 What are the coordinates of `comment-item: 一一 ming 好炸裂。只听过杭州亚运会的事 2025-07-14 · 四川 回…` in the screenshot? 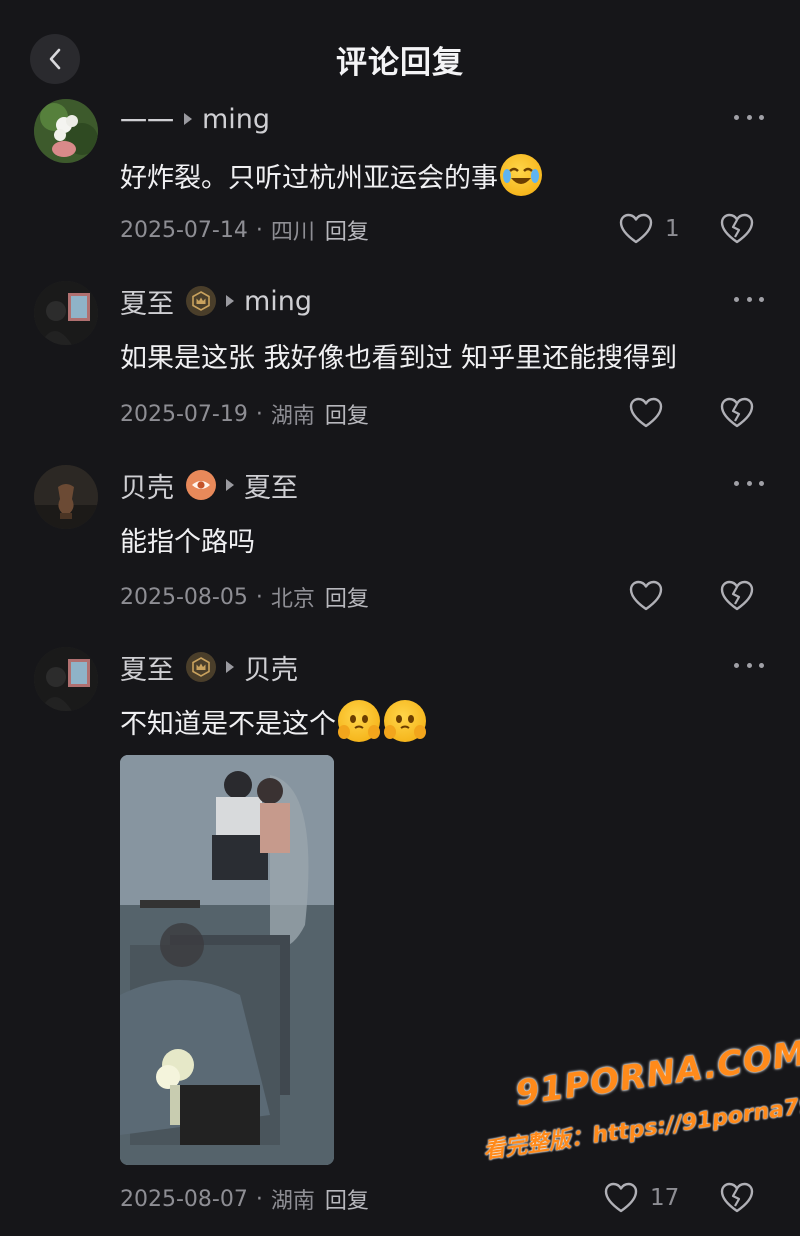 It's located at (400, 179).